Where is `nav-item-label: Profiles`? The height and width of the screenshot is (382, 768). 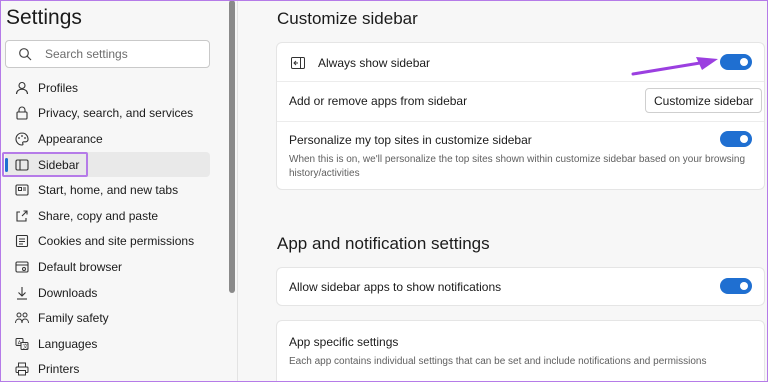 nav-item-label: Profiles is located at coordinates (58, 87).